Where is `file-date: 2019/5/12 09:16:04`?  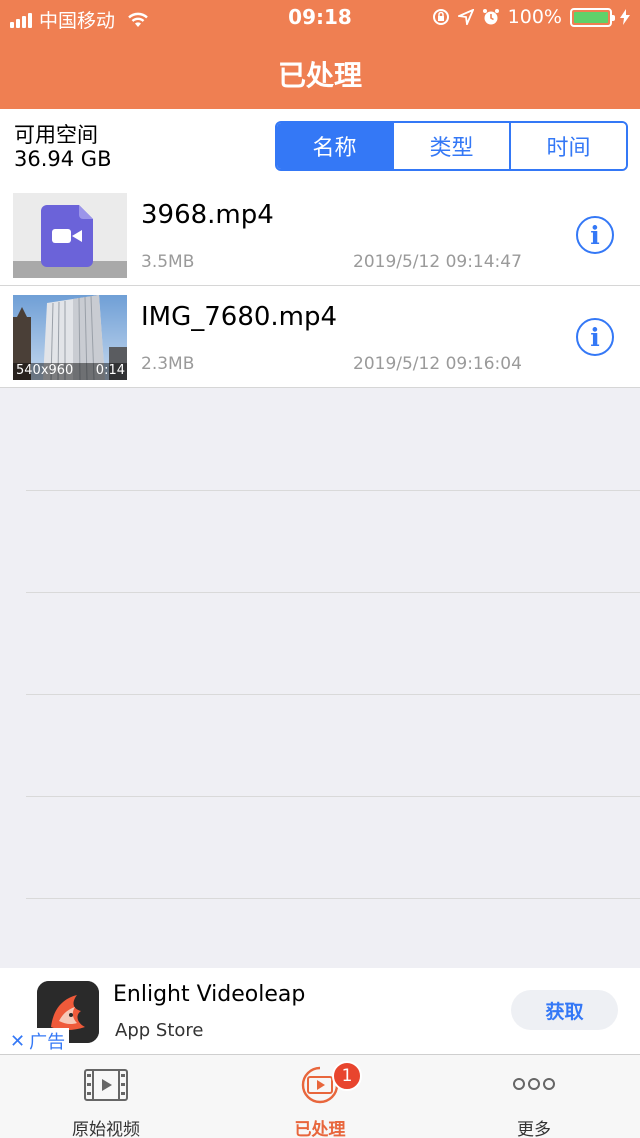 file-date: 2019/5/12 09:16:04 is located at coordinates (437, 364).